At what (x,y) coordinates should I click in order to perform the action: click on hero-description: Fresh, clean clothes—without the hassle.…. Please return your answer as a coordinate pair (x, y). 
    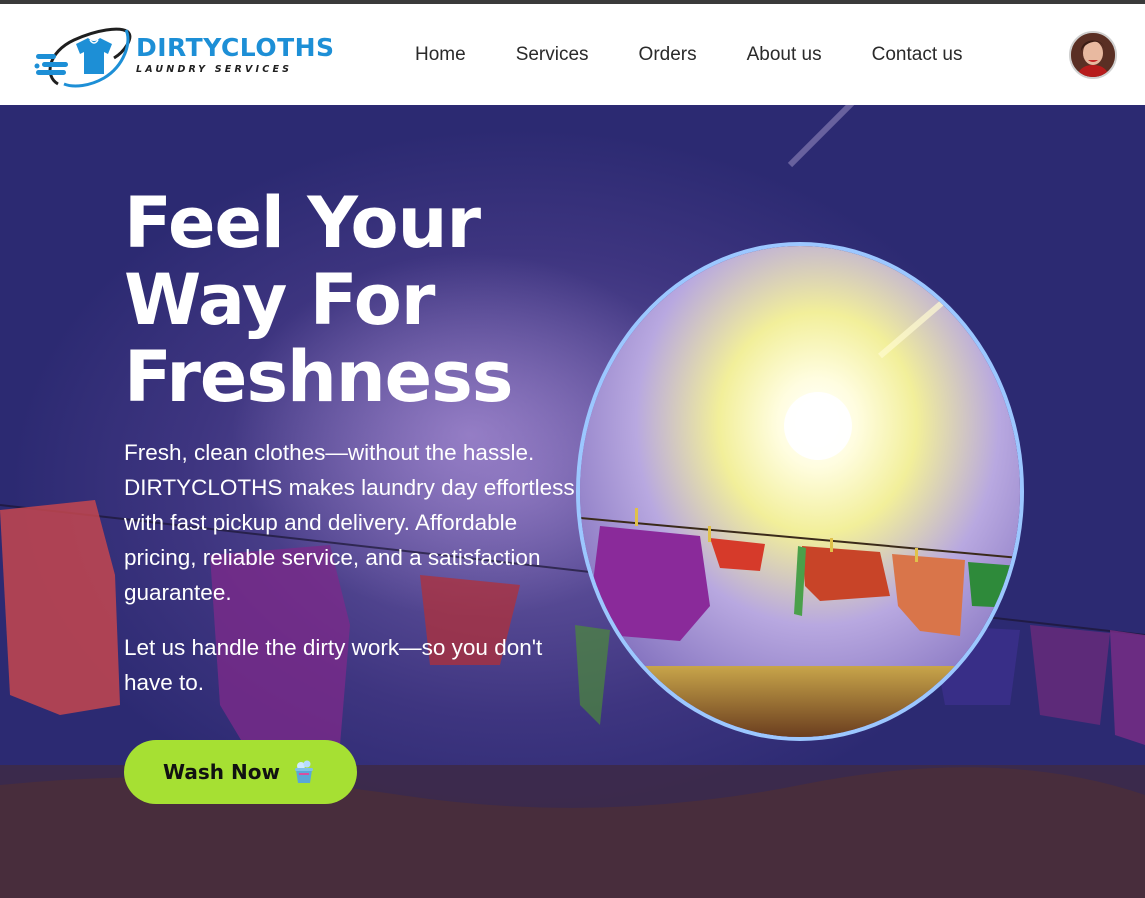
    Looking at the image, I should click on (349, 522).